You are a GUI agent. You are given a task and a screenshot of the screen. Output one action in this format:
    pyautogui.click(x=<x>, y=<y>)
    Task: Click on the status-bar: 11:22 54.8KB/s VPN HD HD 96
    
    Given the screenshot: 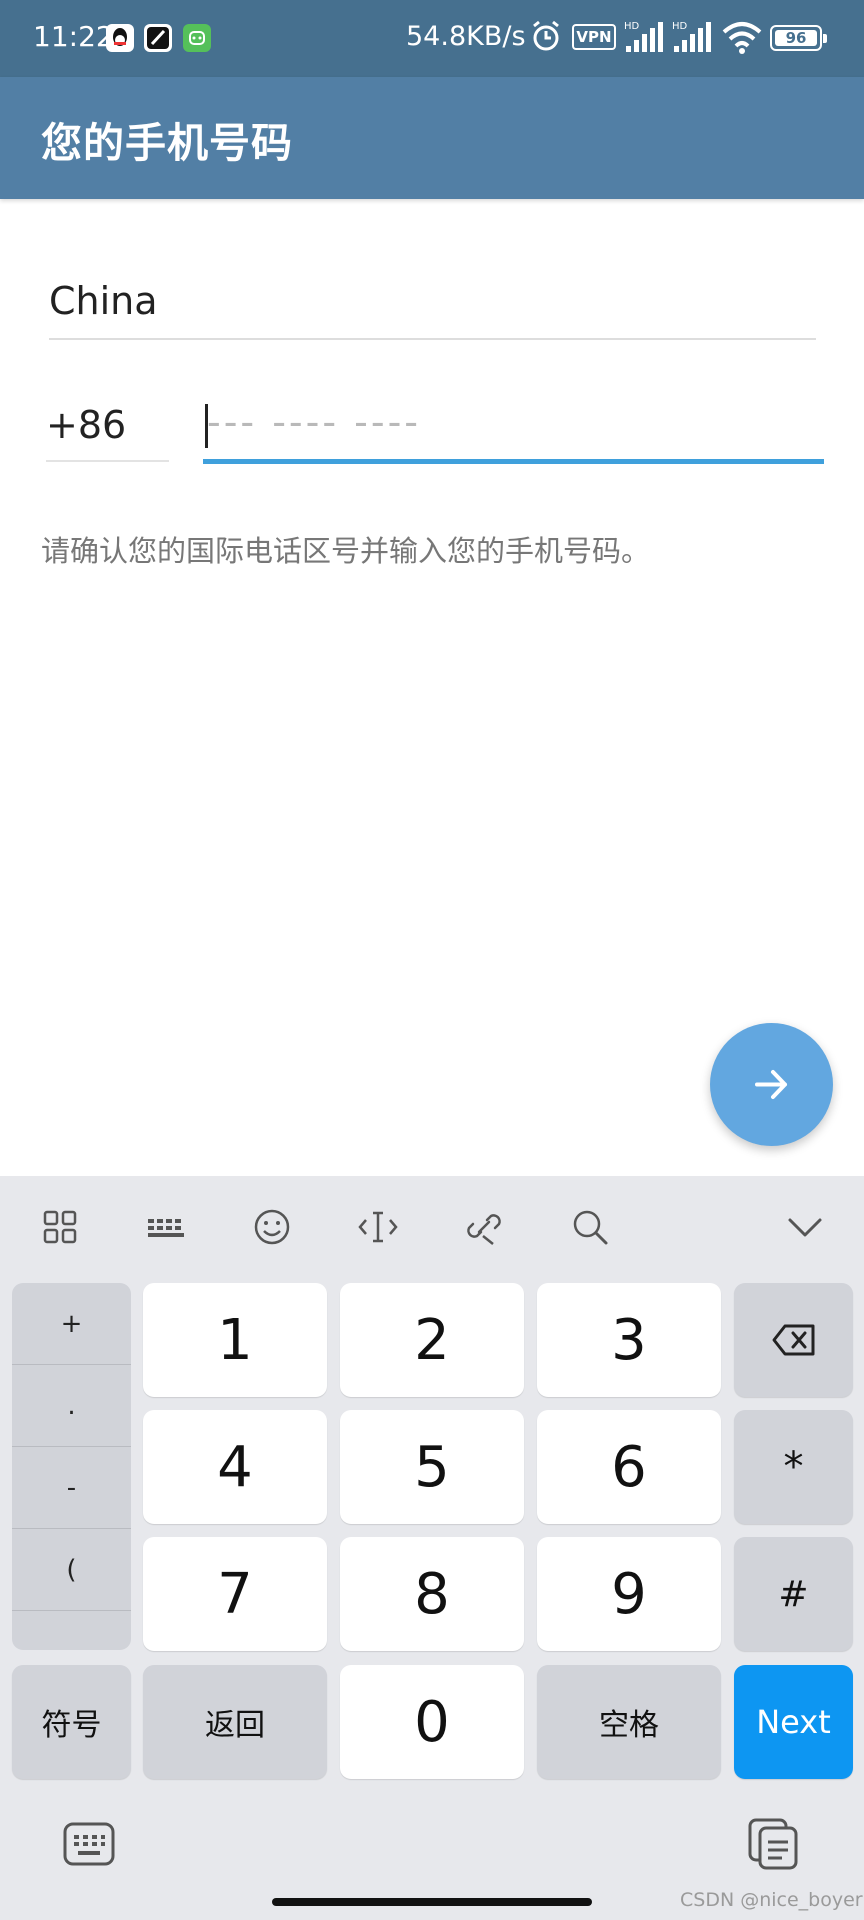 What is the action you would take?
    pyautogui.click(x=432, y=38)
    